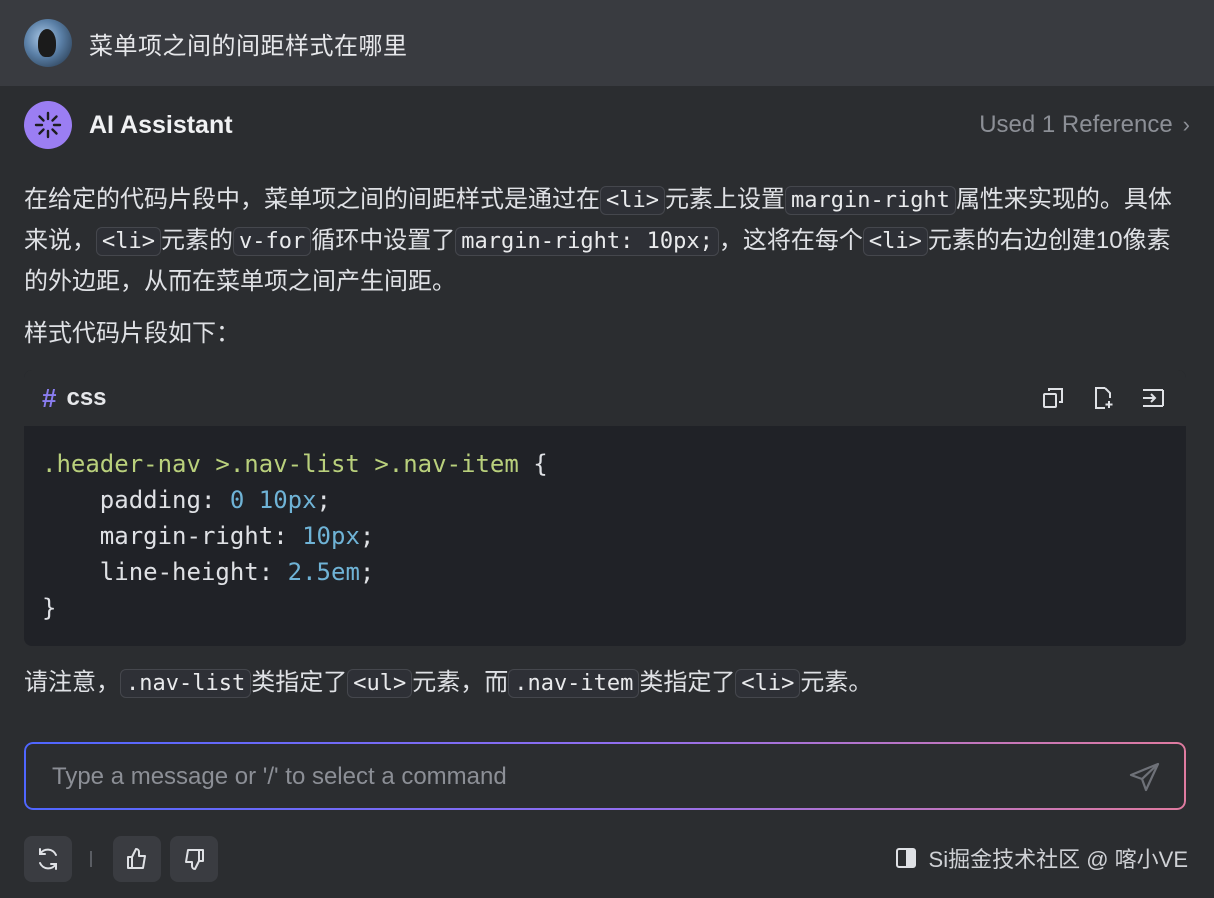 The width and height of the screenshot is (1214, 898). I want to click on insert-file-icon, so click(1103, 398).